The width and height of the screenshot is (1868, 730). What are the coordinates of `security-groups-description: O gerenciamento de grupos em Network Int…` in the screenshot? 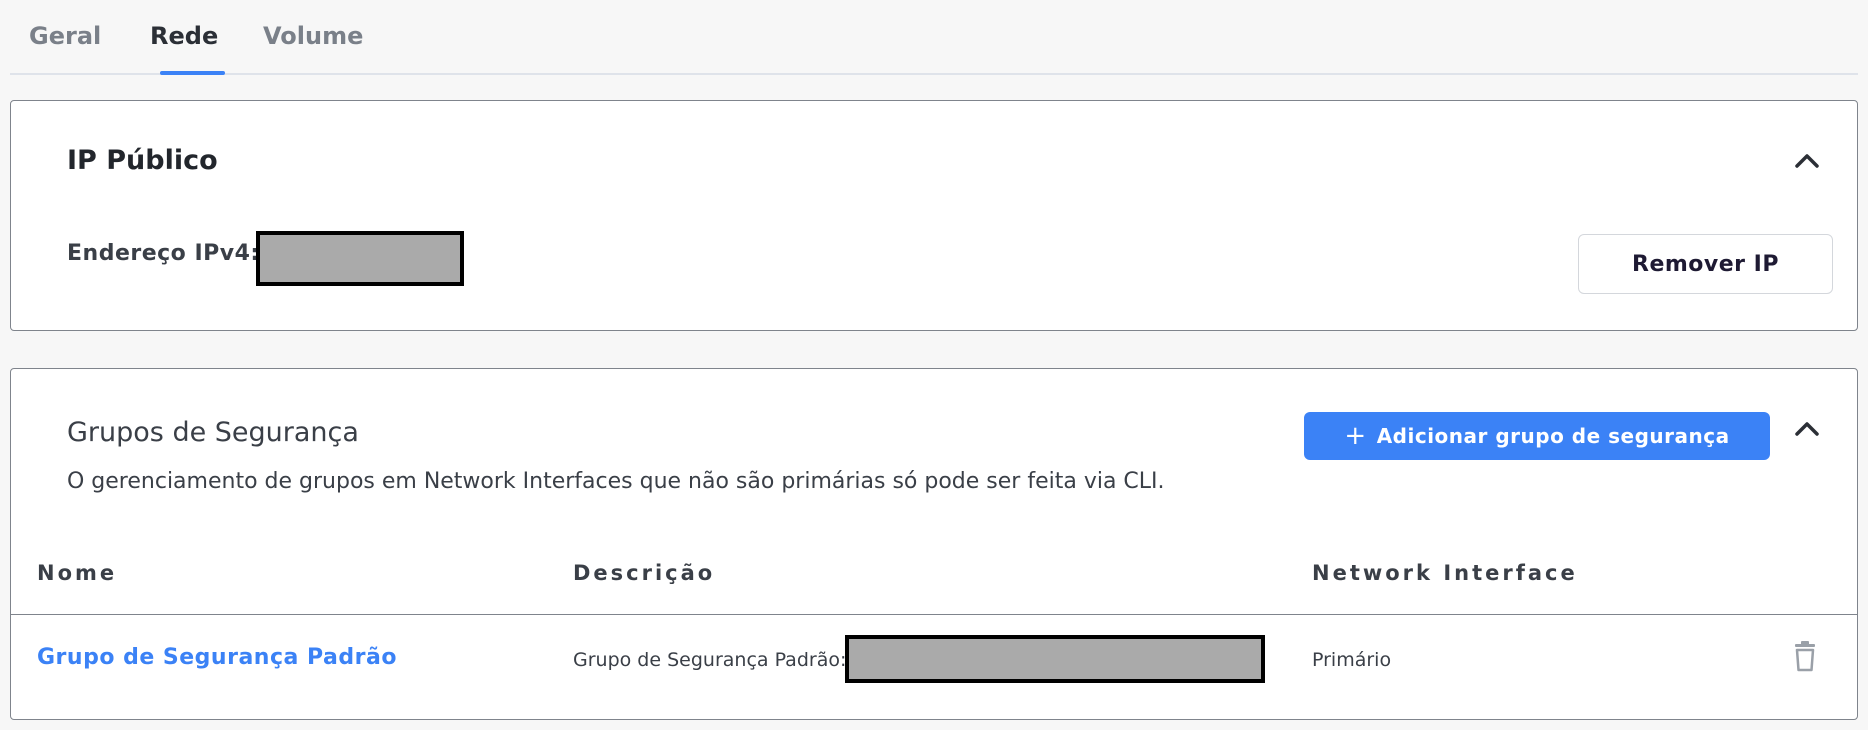 It's located at (616, 481).